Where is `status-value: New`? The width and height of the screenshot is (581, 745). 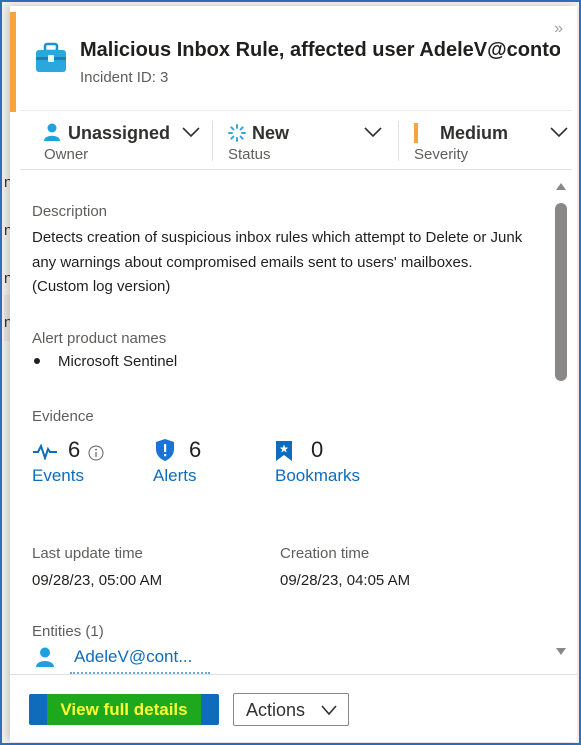 status-value: New is located at coordinates (271, 133).